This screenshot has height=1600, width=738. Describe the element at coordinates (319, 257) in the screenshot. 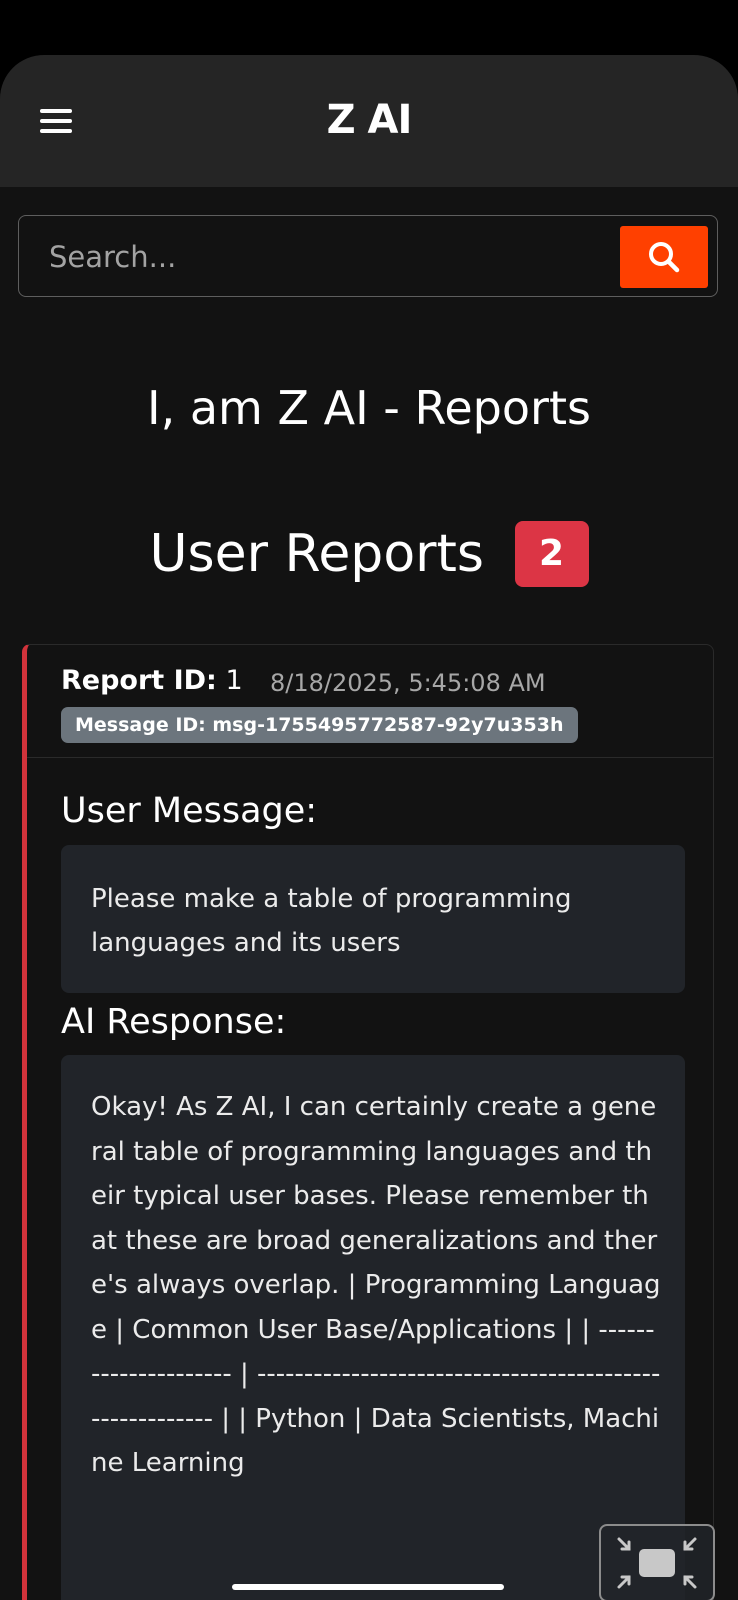

I see `search-input` at that location.